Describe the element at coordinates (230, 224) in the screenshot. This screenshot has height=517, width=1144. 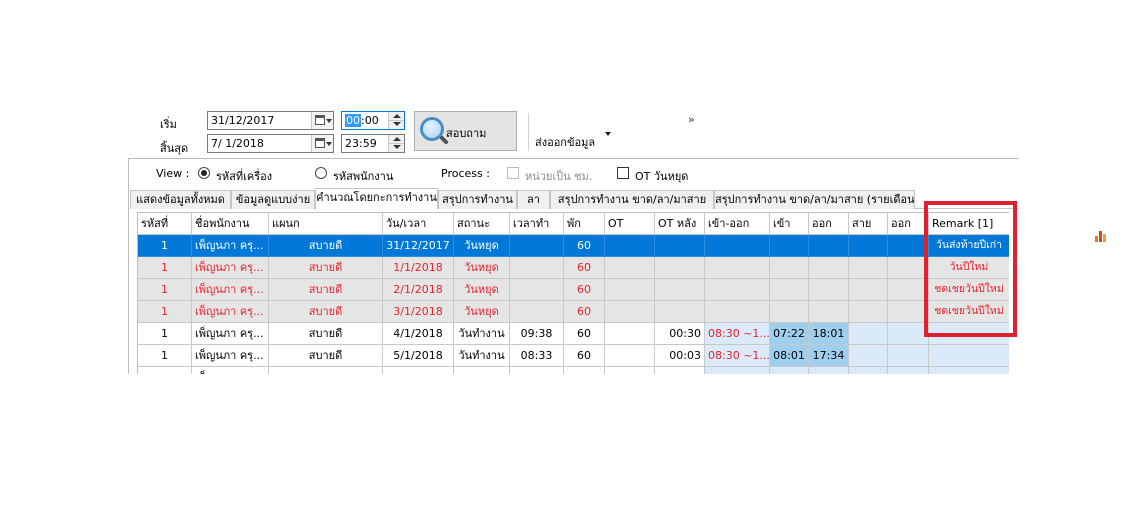
I see `col-header-emp-name: ชื่อพนักงาน` at that location.